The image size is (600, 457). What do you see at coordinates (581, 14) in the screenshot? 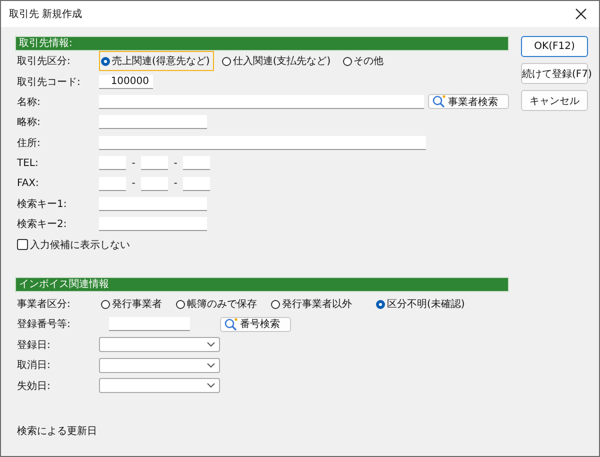
I see `close-icon` at bounding box center [581, 14].